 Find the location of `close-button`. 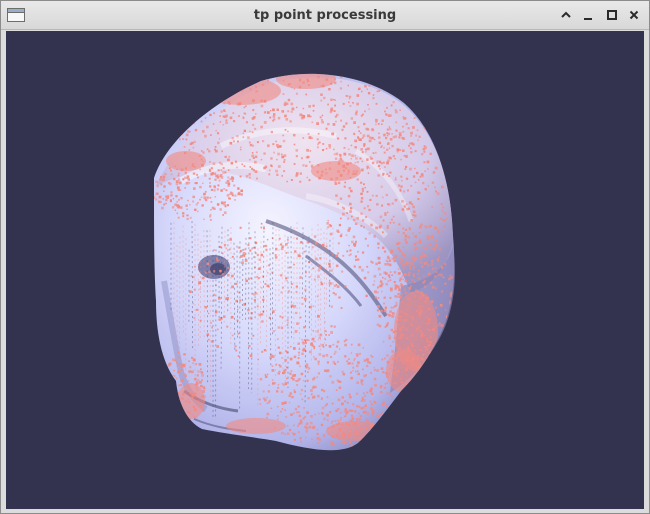

close-button is located at coordinates (634, 15).